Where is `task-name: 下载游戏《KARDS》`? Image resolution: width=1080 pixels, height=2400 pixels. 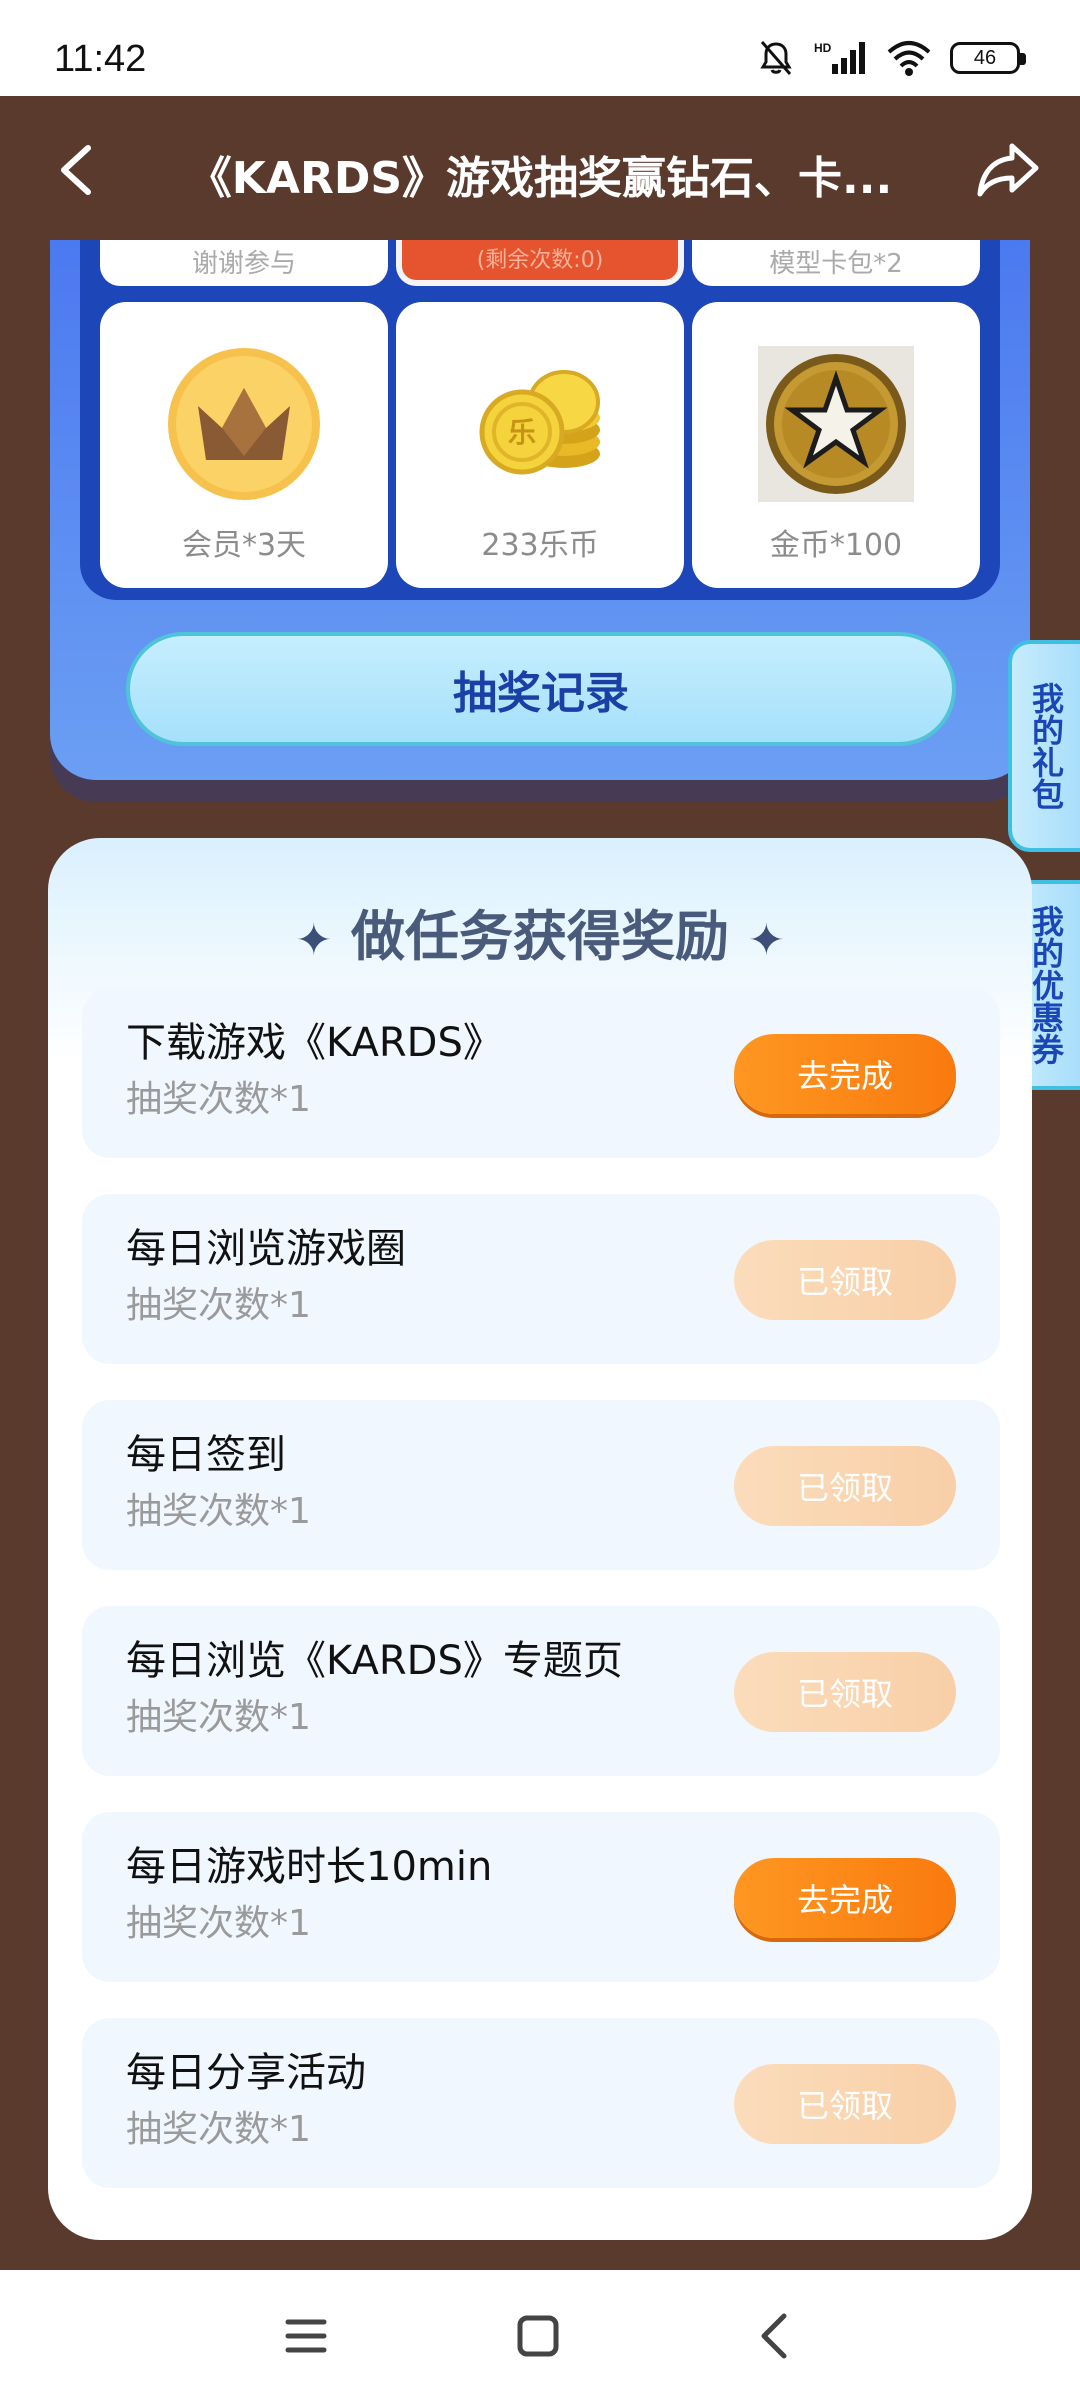 task-name: 下载游戏《KARDS》 is located at coordinates (314, 1043).